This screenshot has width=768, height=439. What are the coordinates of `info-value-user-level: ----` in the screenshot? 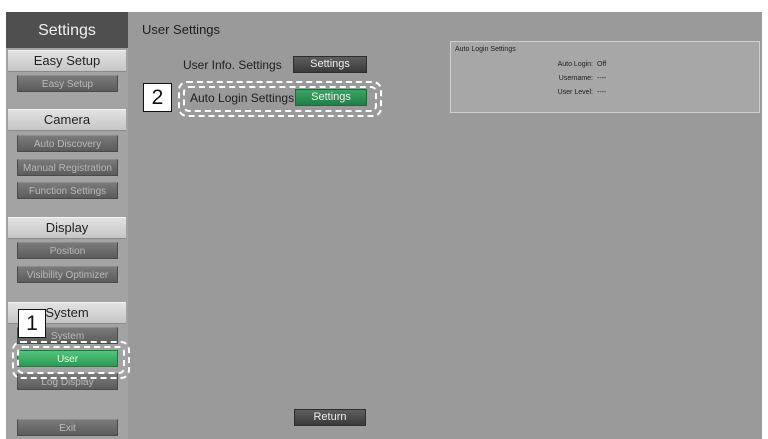 It's located at (602, 92).